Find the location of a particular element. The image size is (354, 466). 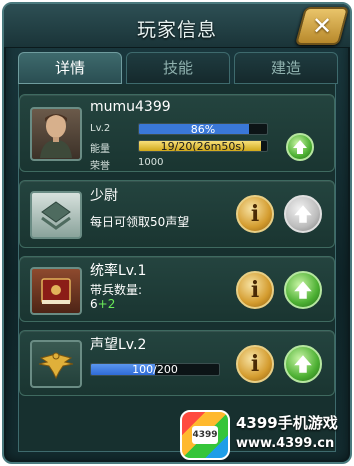

energy-bar: 19/20(26m50s) is located at coordinates (203, 146).